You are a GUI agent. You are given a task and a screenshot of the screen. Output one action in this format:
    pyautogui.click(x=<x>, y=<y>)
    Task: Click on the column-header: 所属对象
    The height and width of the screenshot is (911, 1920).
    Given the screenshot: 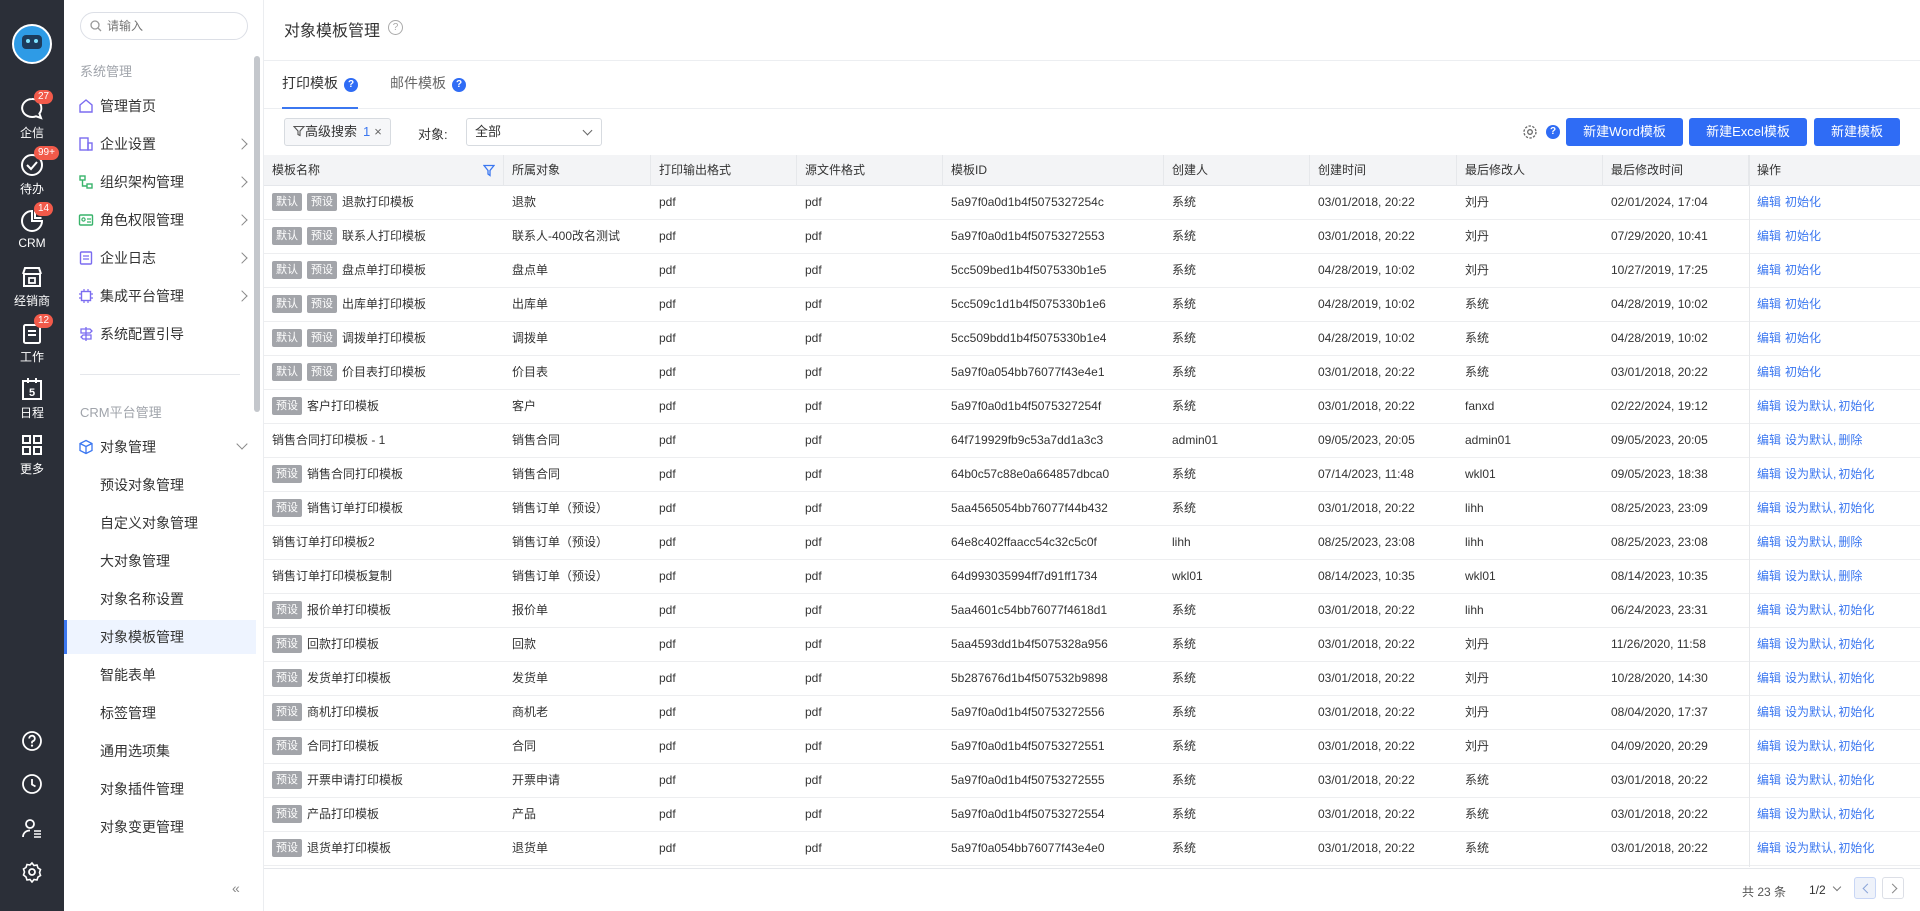 What is the action you would take?
    pyautogui.click(x=577, y=170)
    